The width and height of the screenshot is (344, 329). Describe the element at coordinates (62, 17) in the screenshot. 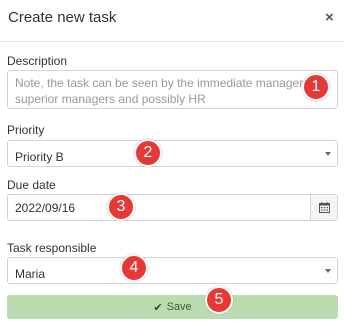

I see `dialog-title: Create new task` at that location.